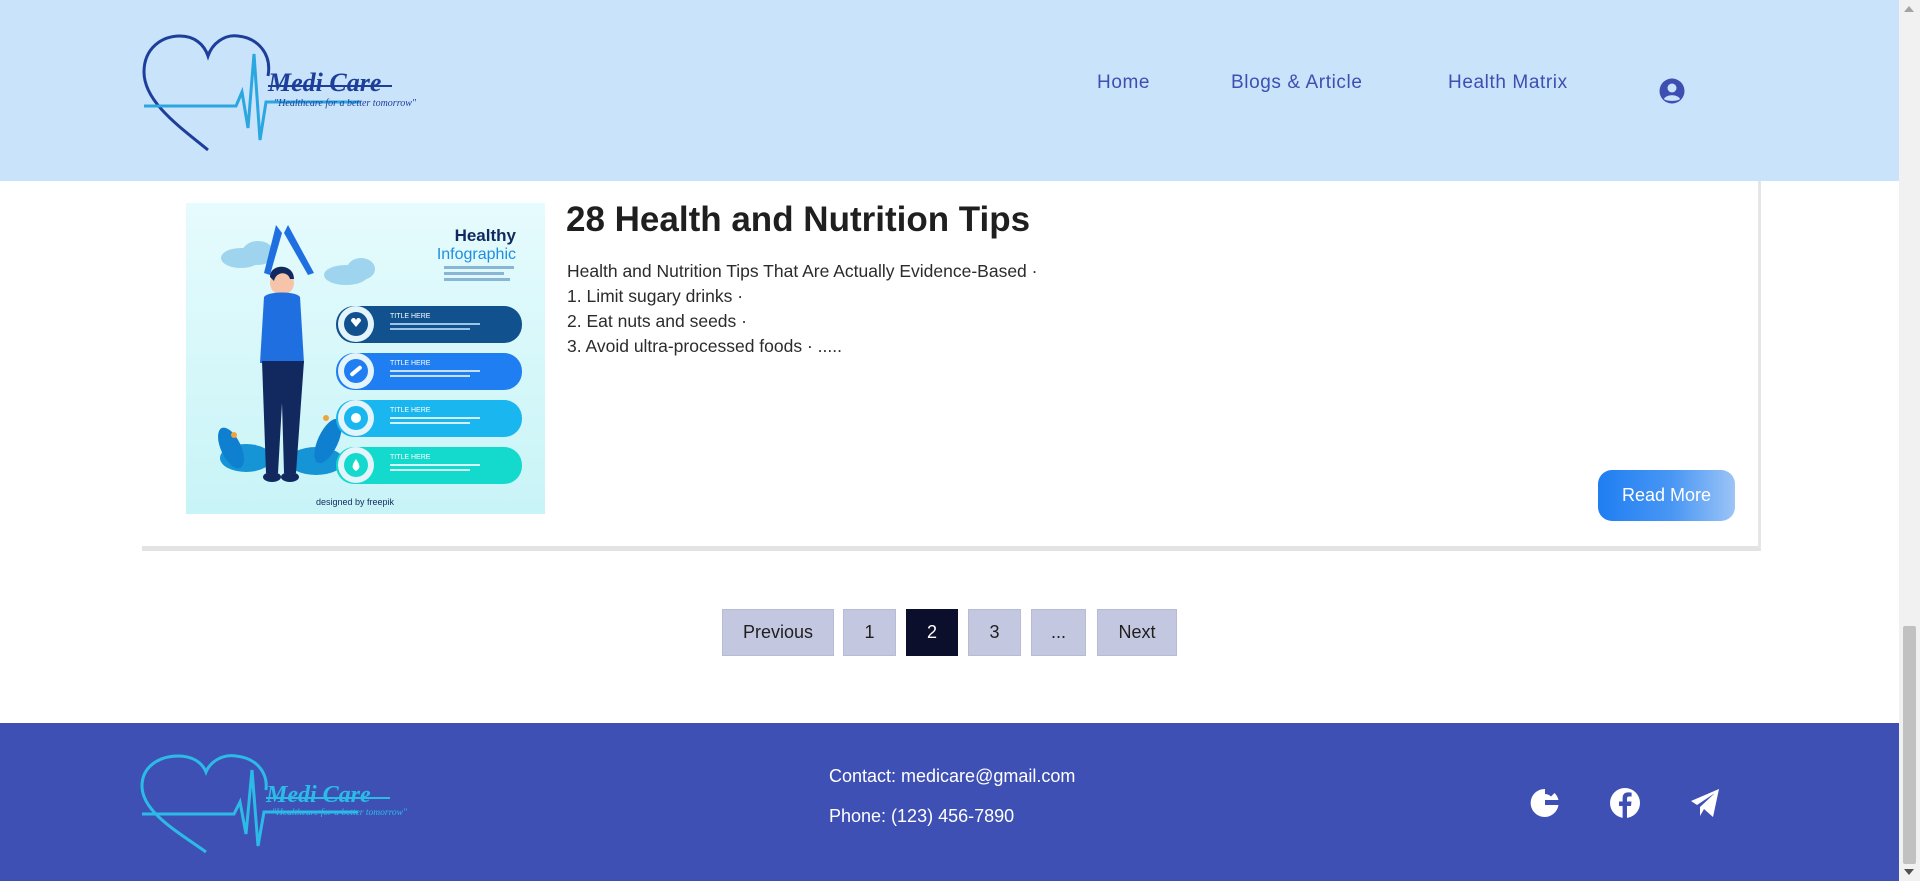 This screenshot has height=881, width=1920. Describe the element at coordinates (657, 321) in the screenshot. I see `excerpt-line: 2. Eat nuts and seeds ·` at that location.